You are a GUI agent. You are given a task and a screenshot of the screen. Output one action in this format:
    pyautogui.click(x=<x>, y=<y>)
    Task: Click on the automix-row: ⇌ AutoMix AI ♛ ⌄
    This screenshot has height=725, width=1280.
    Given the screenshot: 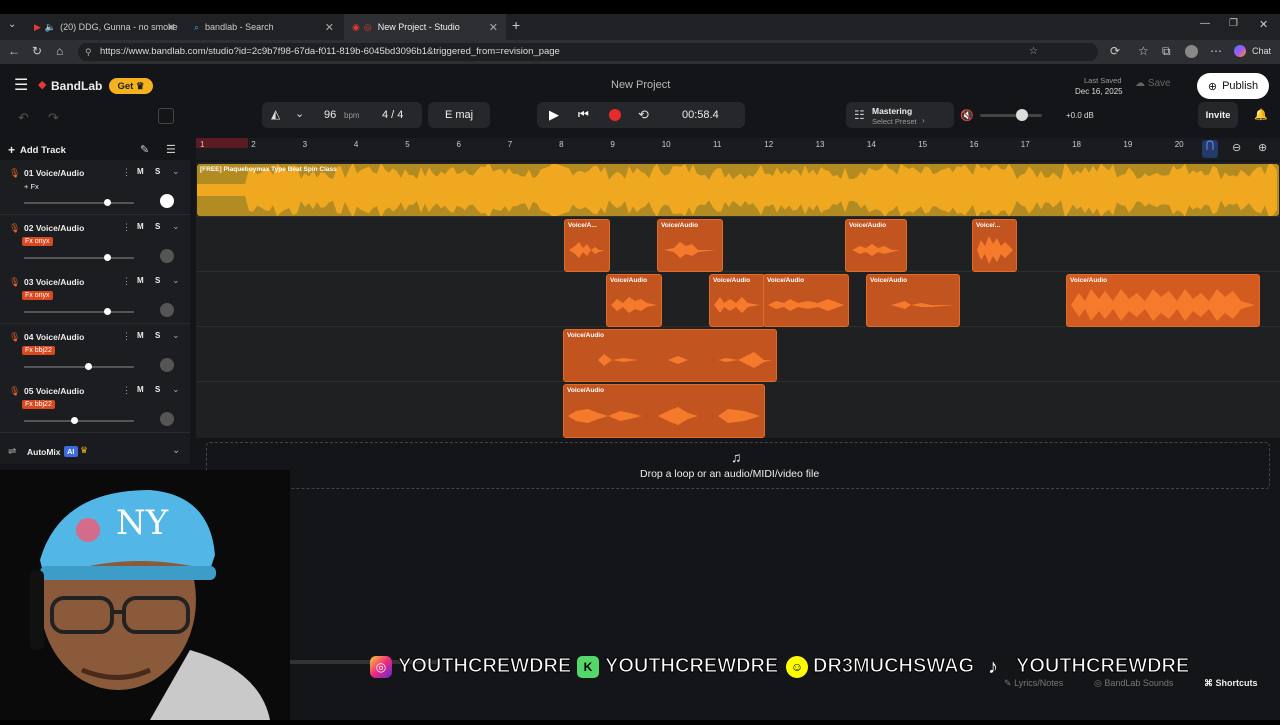 What is the action you would take?
    pyautogui.click(x=95, y=452)
    